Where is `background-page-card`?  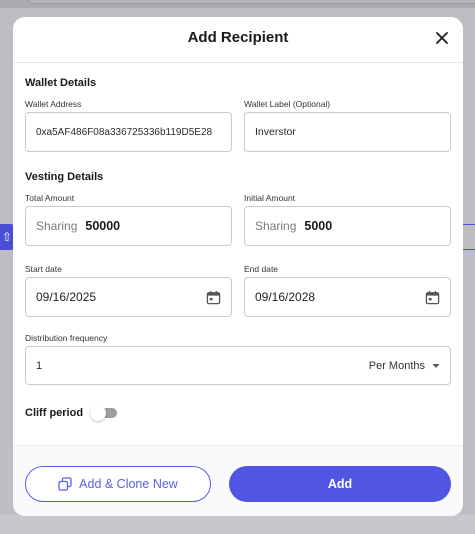
background-page-card is located at coordinates (251, 2).